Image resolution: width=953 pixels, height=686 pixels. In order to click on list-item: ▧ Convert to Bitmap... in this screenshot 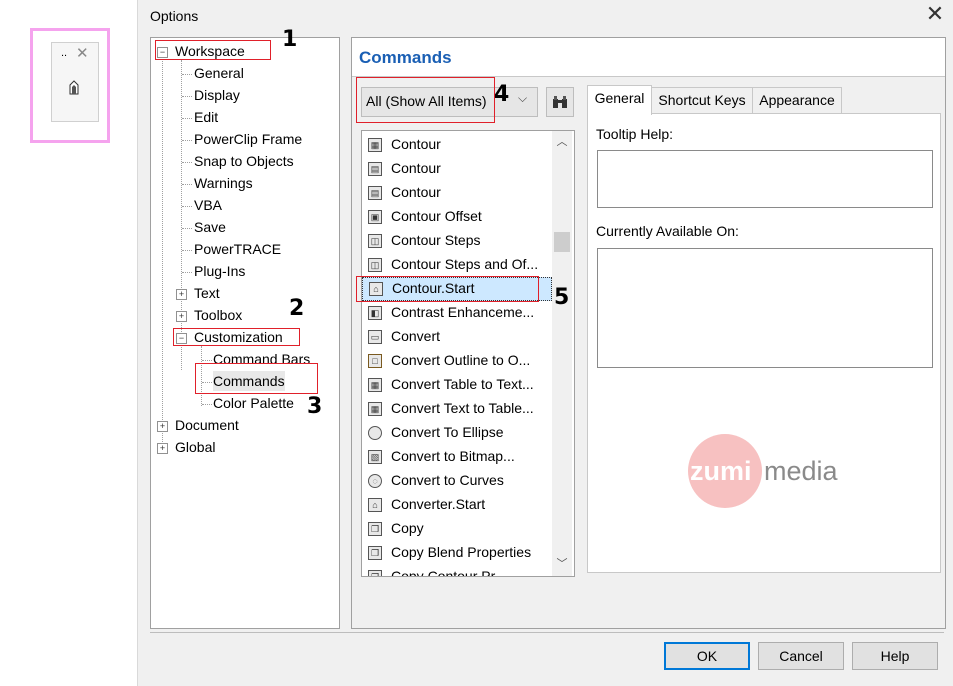, I will do `click(457, 457)`.